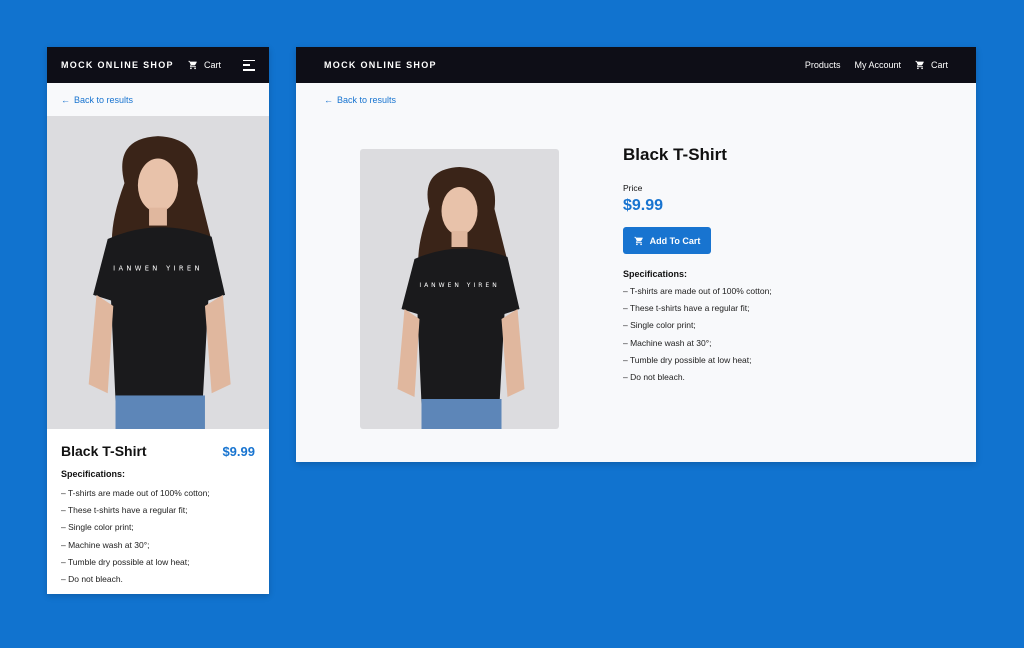 This screenshot has width=1024, height=648. I want to click on nav-link-my-account: My Account, so click(877, 65).